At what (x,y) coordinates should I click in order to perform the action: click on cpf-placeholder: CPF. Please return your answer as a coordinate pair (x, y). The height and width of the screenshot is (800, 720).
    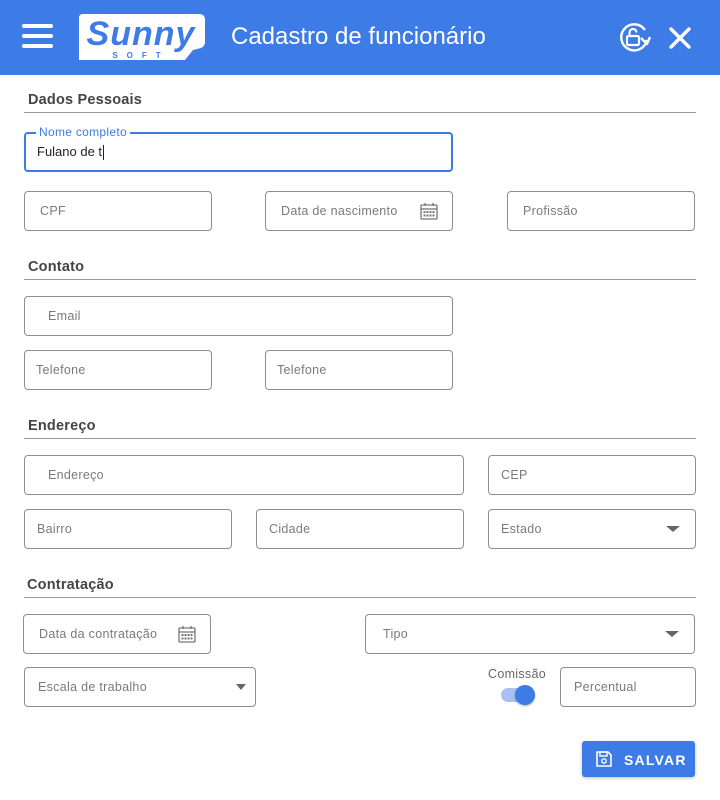
    Looking at the image, I should click on (53, 211).